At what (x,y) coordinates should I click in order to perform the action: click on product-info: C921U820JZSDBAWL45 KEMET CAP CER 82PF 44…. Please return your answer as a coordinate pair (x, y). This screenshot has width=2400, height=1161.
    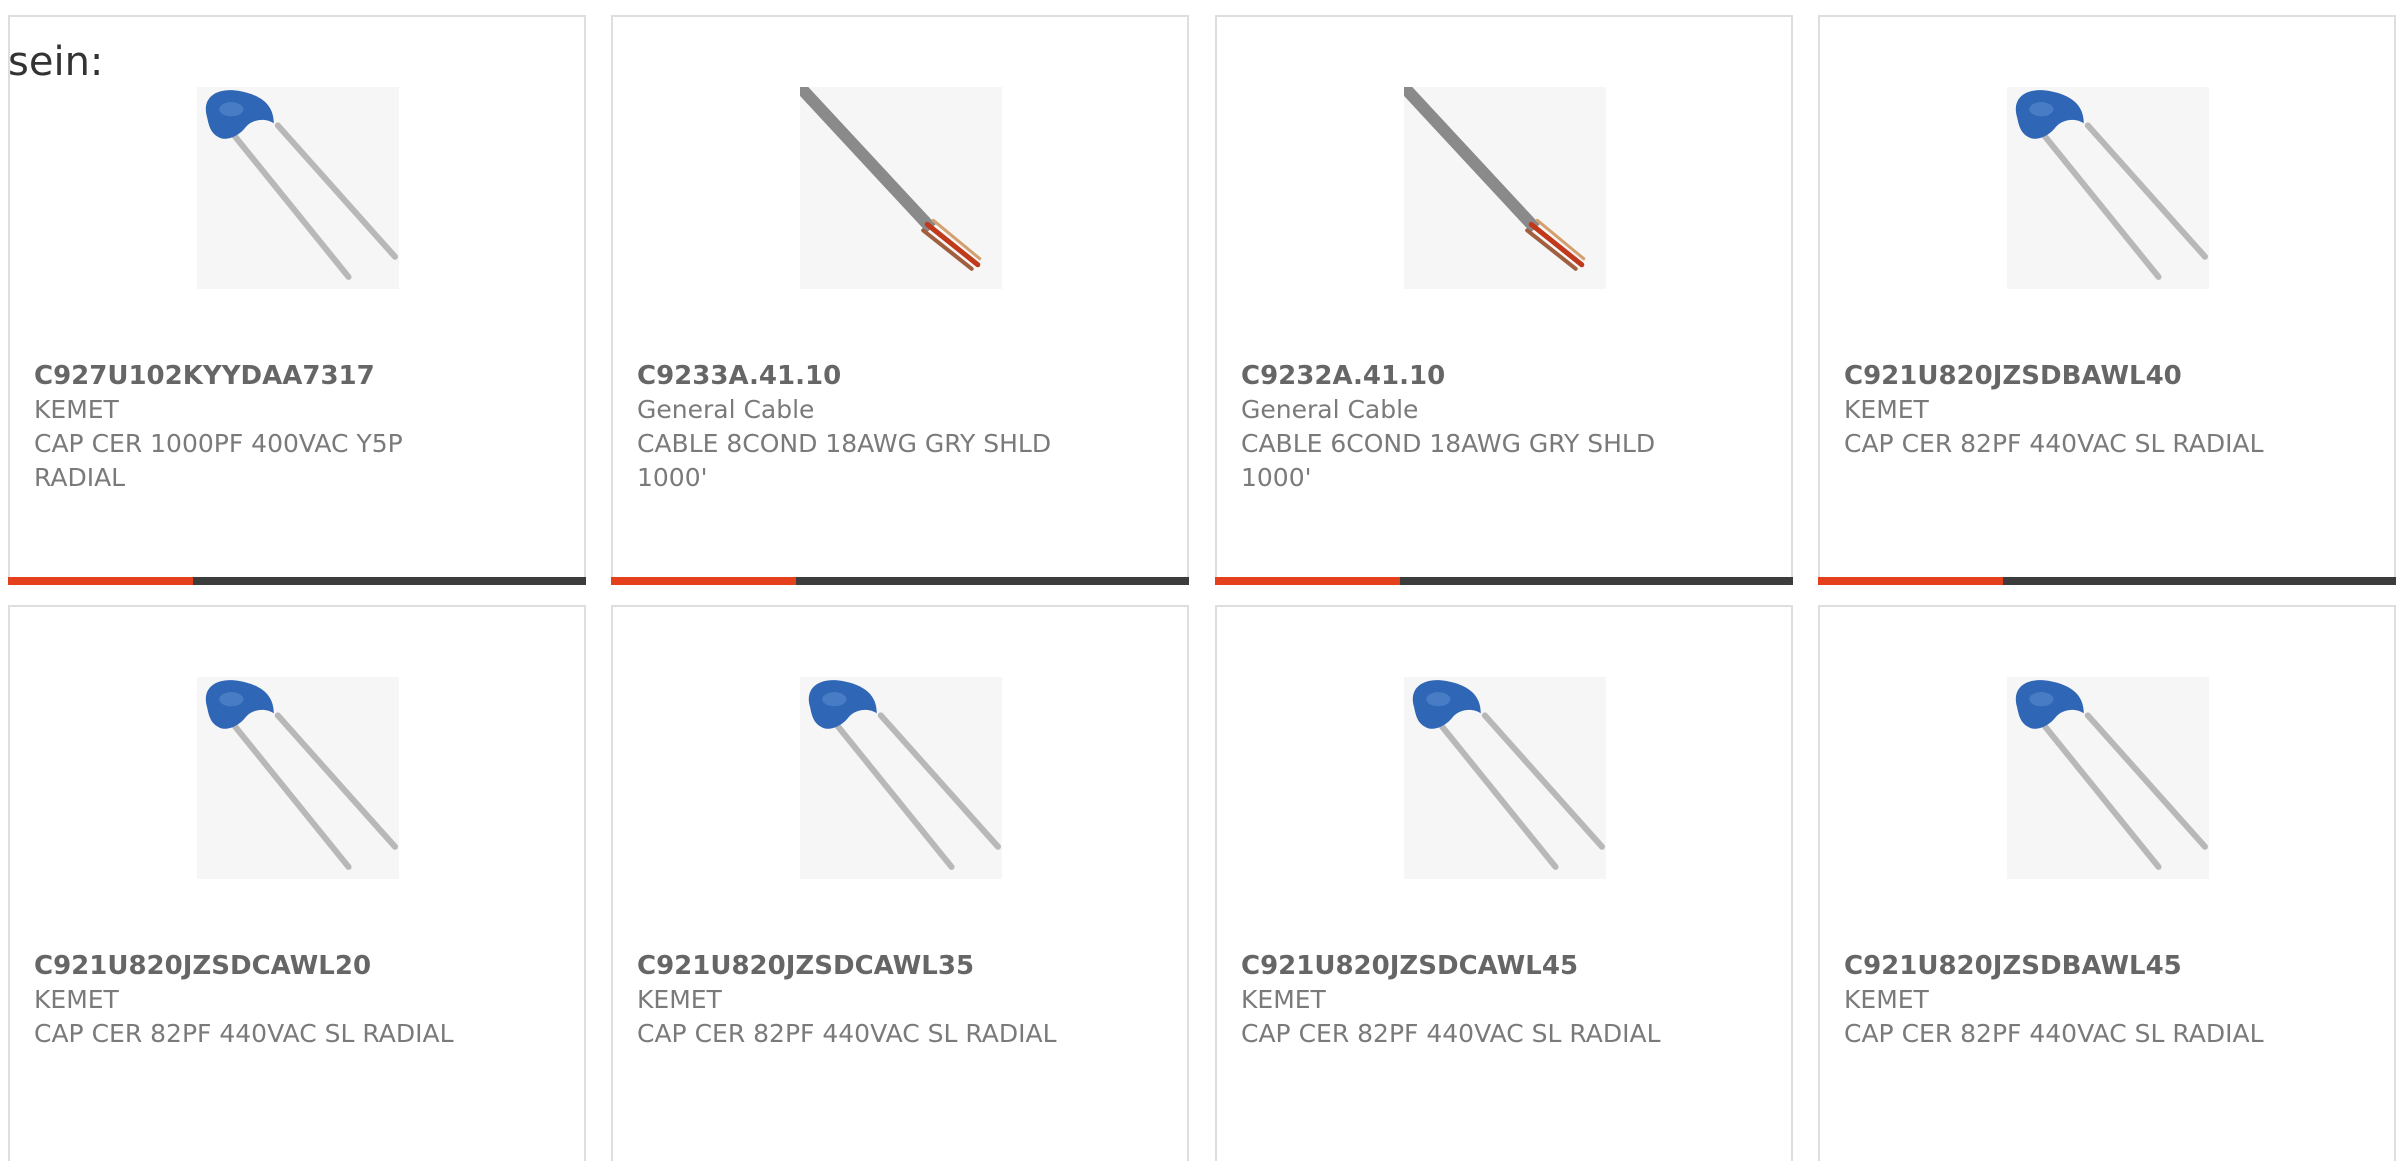
    Looking at the image, I should click on (2104, 1000).